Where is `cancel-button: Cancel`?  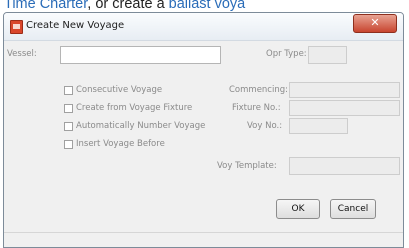 cancel-button: Cancel is located at coordinates (353, 209).